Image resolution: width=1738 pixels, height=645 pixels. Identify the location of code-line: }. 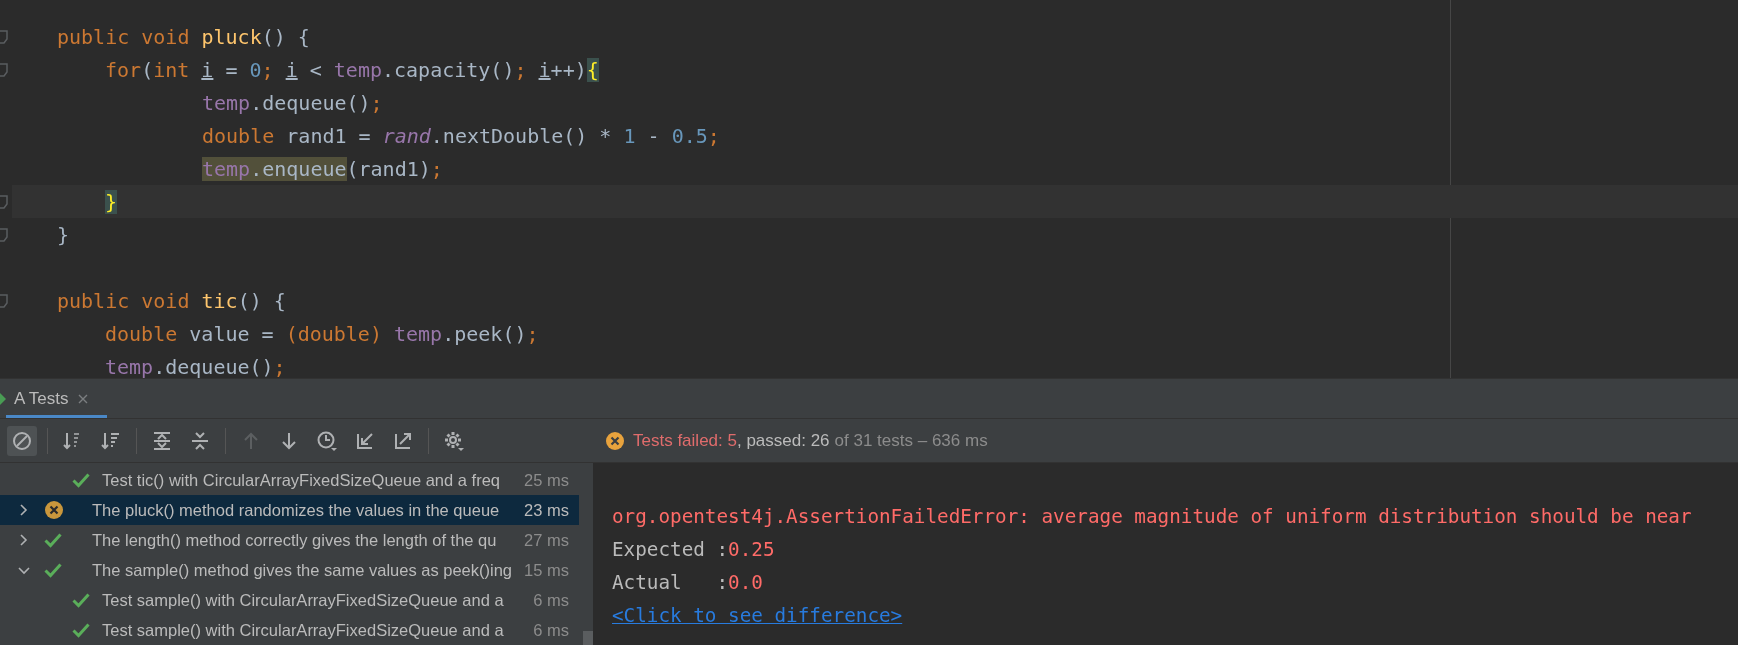
(63, 235).